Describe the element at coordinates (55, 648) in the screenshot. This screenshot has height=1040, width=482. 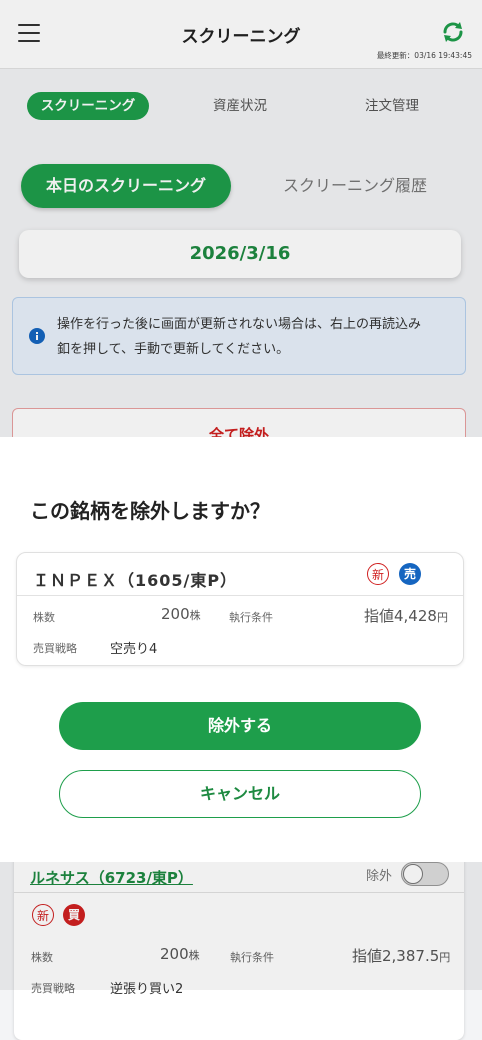
I see `strategy-label: 売買戦略` at that location.